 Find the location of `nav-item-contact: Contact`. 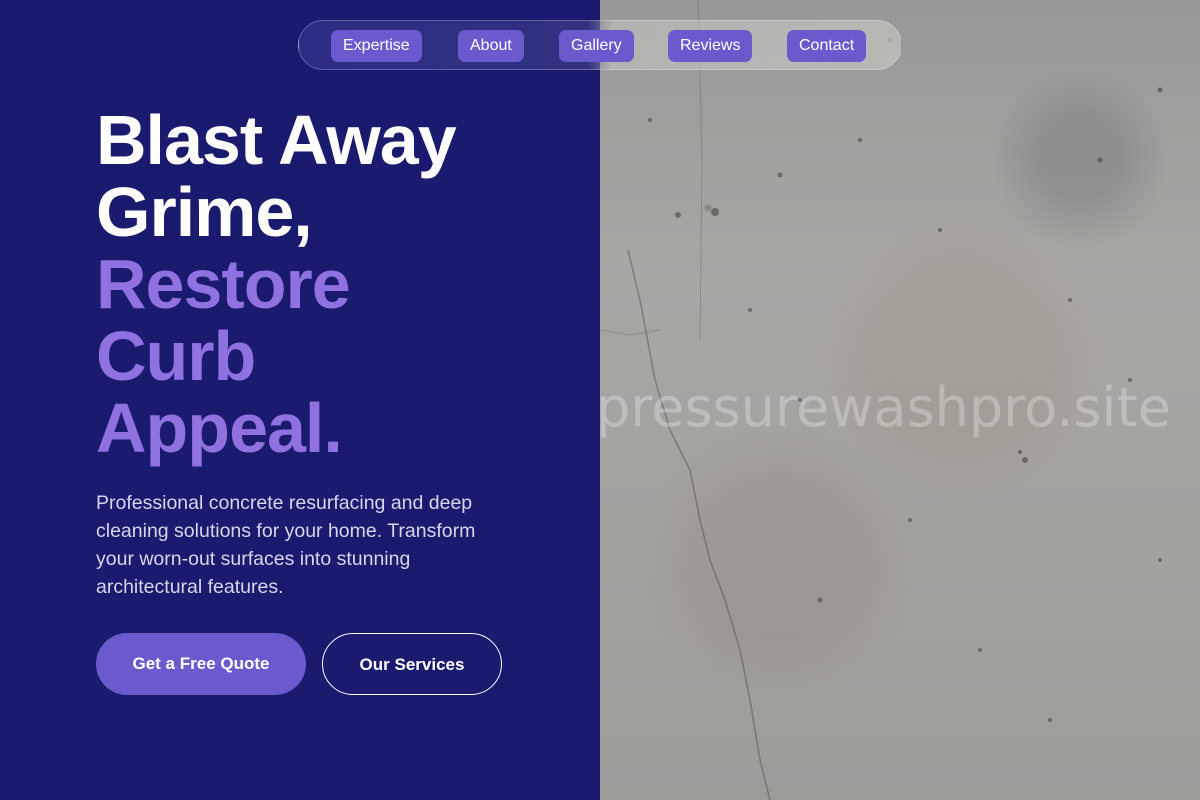

nav-item-contact: Contact is located at coordinates (827, 46).